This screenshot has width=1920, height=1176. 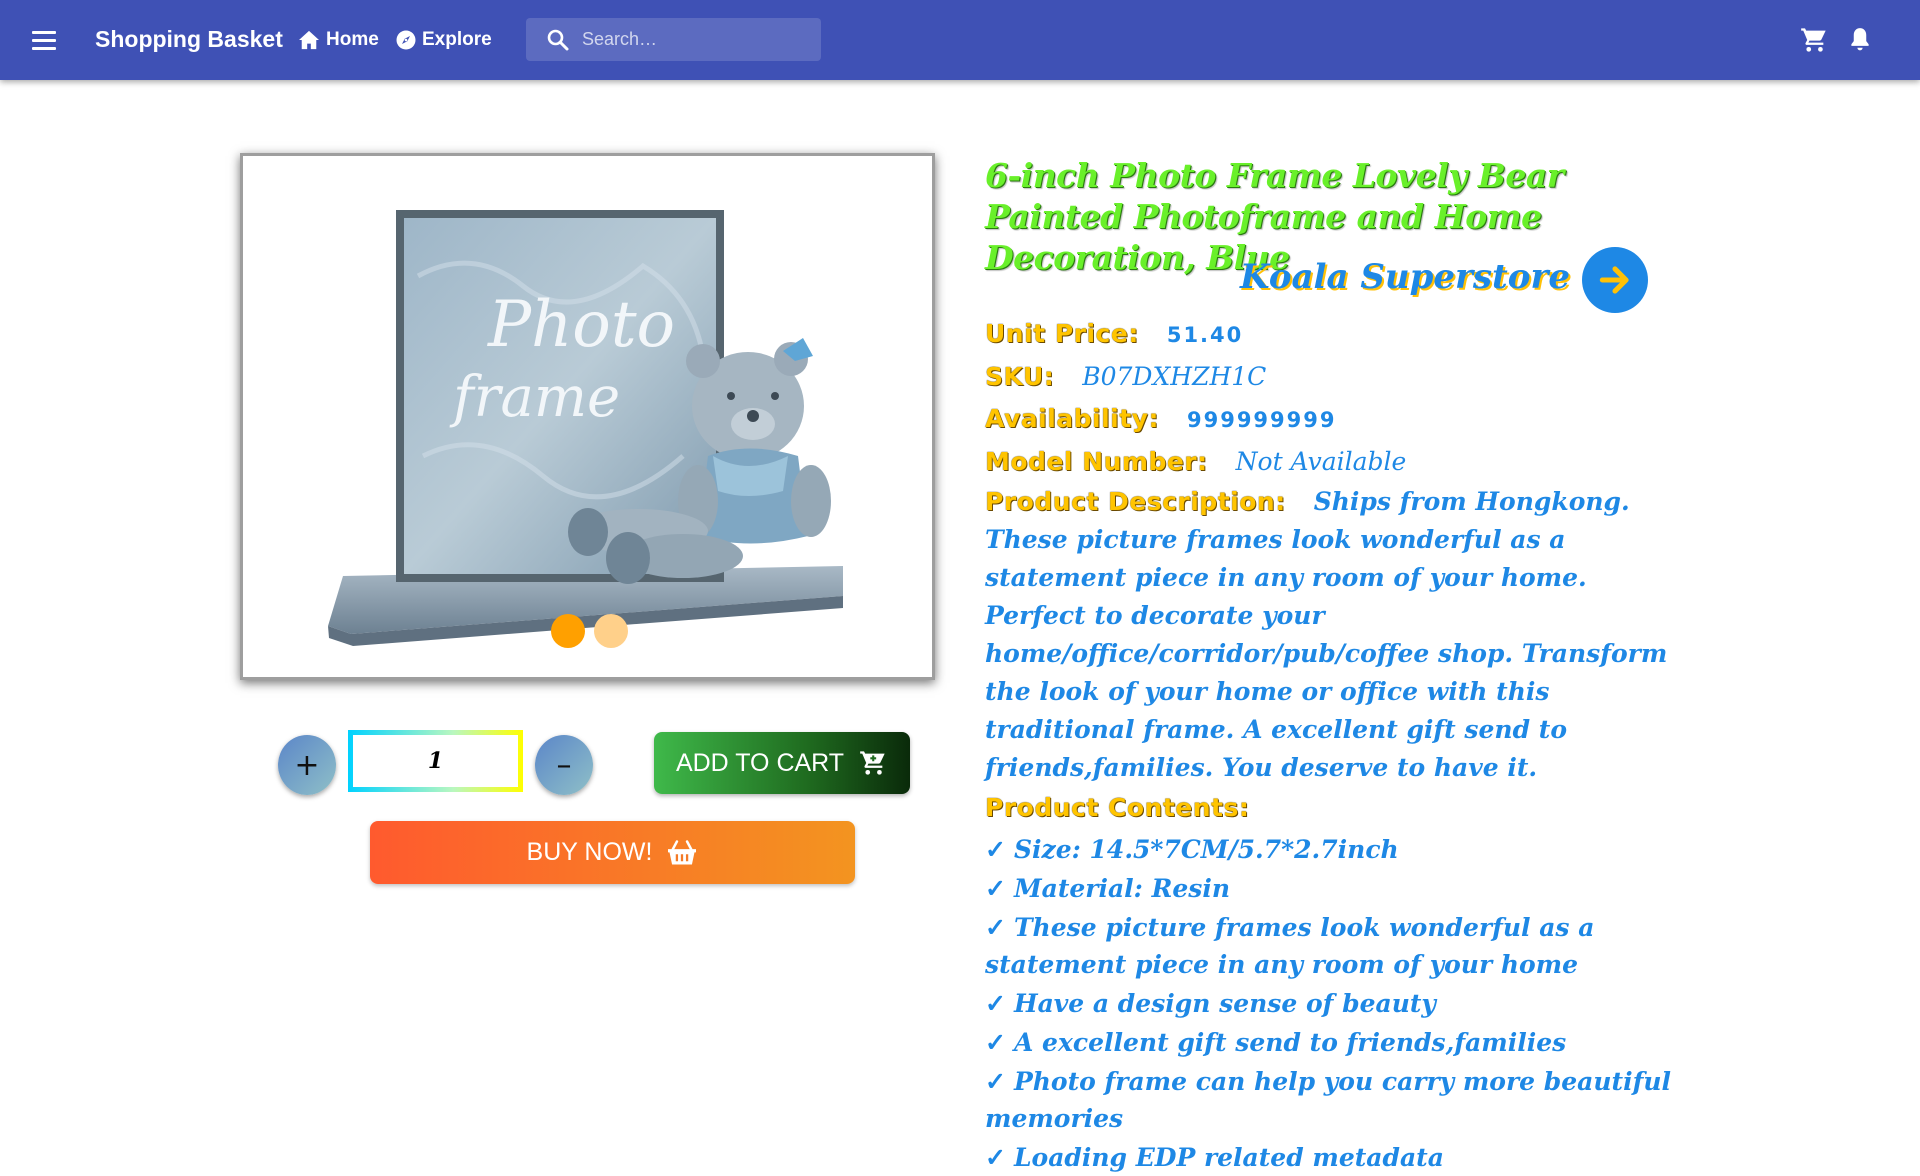 I want to click on nav-explore-link: Explore, so click(x=444, y=40).